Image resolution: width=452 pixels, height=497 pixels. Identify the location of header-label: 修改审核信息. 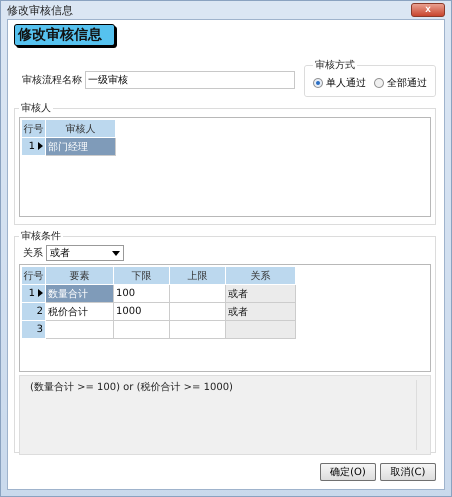
(64, 35).